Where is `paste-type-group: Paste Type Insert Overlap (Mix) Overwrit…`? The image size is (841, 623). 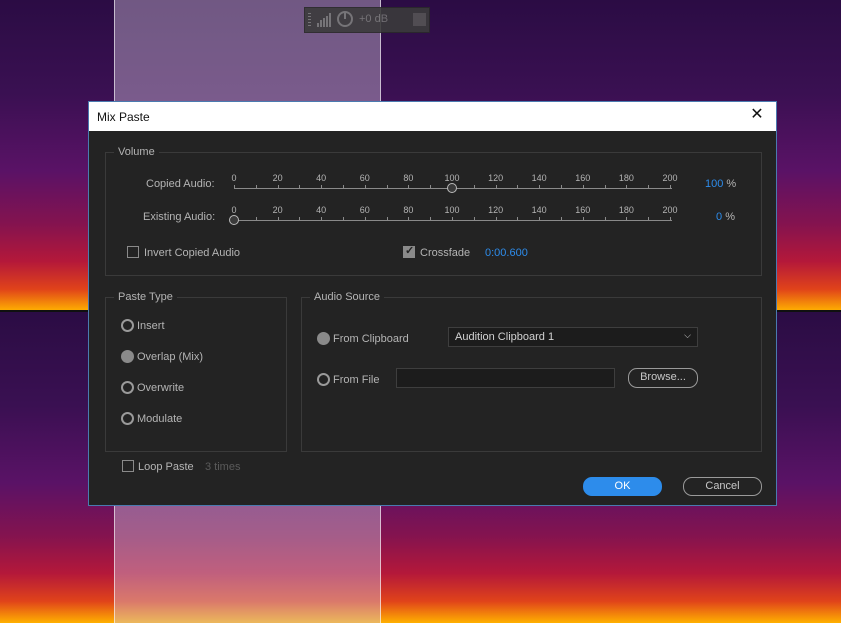 paste-type-group: Paste Type Insert Overlap (Mix) Overwrit… is located at coordinates (196, 371).